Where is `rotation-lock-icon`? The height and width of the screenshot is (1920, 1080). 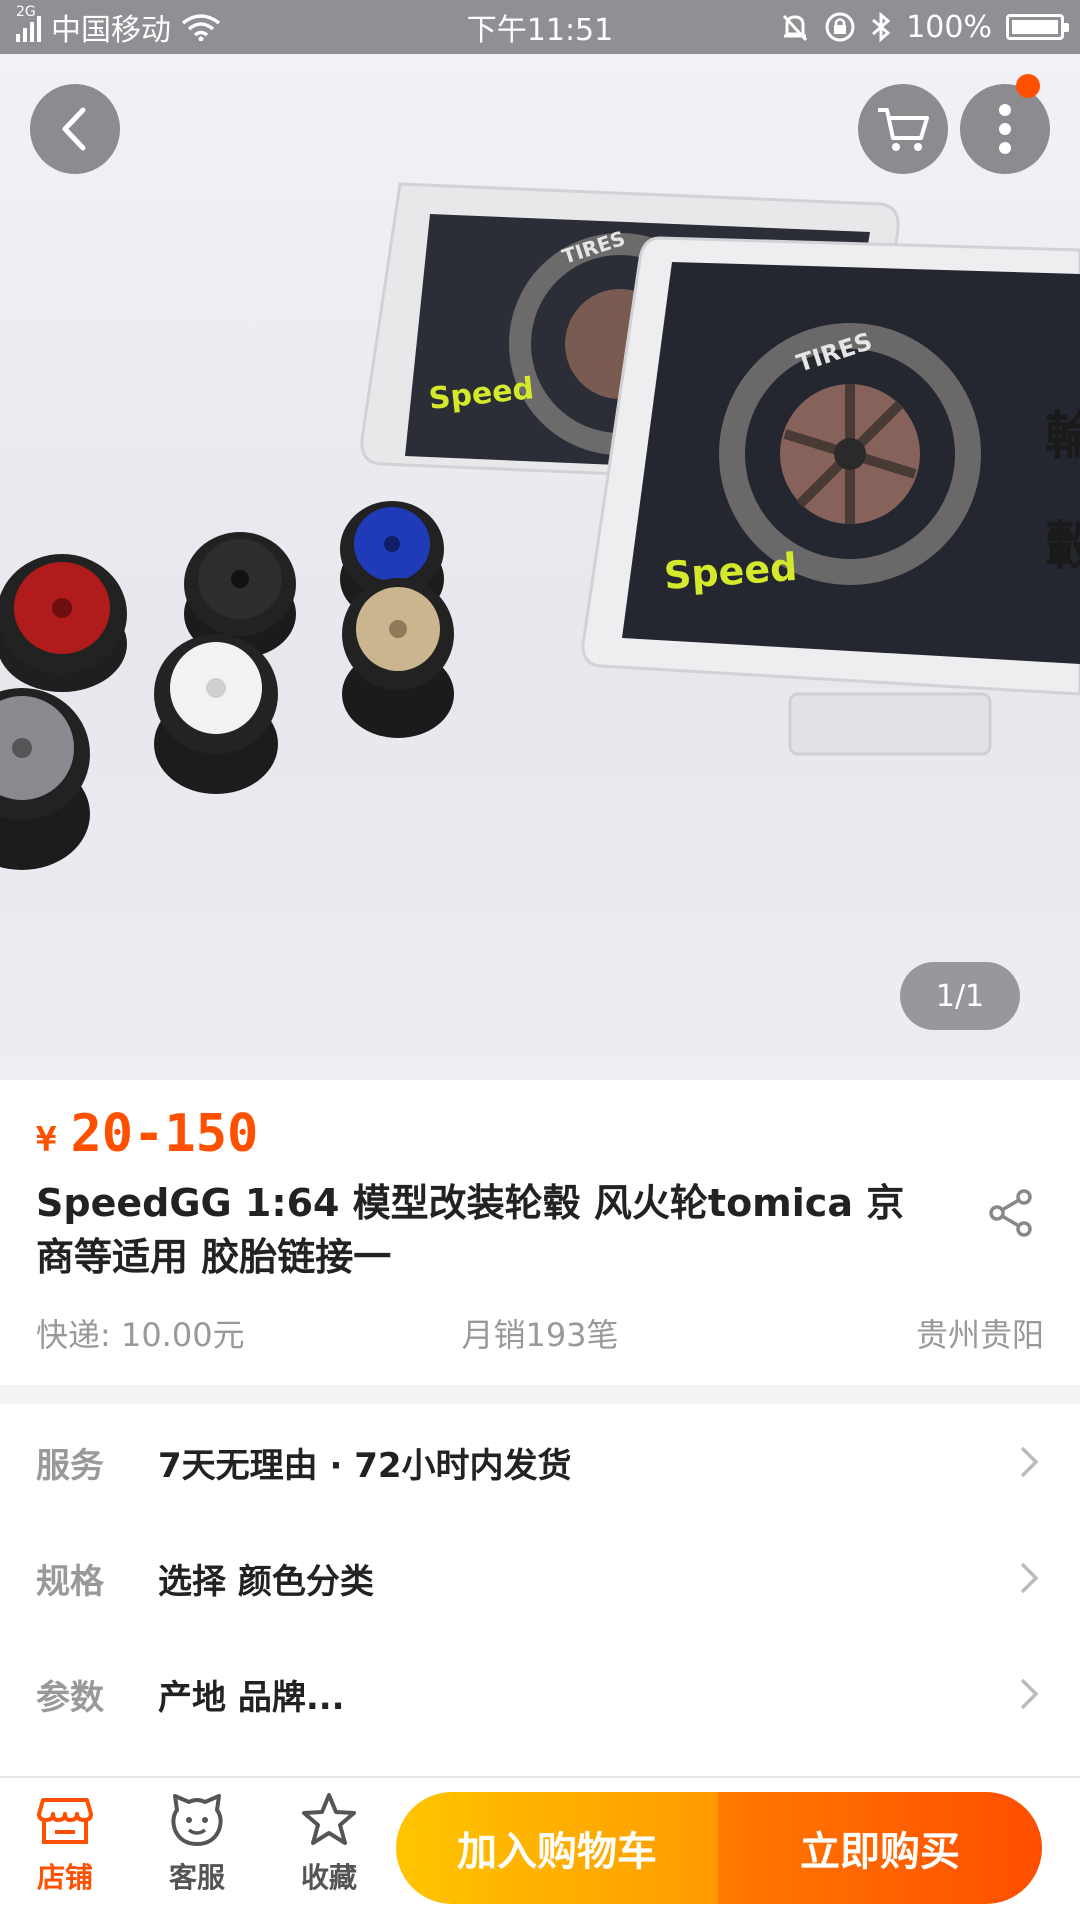 rotation-lock-icon is located at coordinates (840, 27).